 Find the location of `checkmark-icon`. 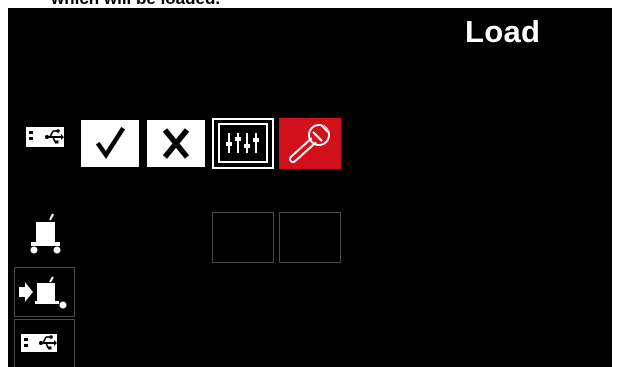

checkmark-icon is located at coordinates (110, 143).